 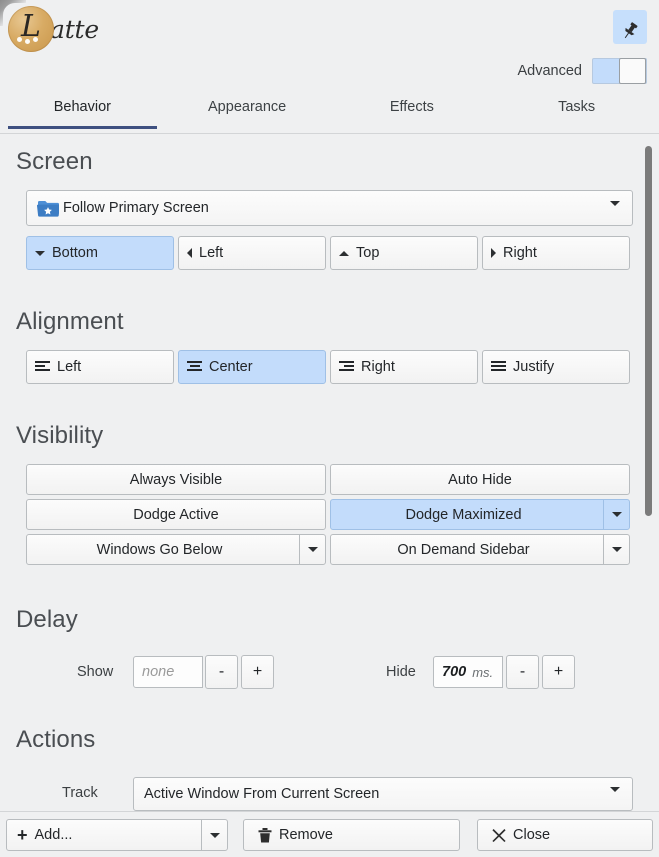 What do you see at coordinates (329, 46) in the screenshot?
I see `window-header: L atte Advanced` at bounding box center [329, 46].